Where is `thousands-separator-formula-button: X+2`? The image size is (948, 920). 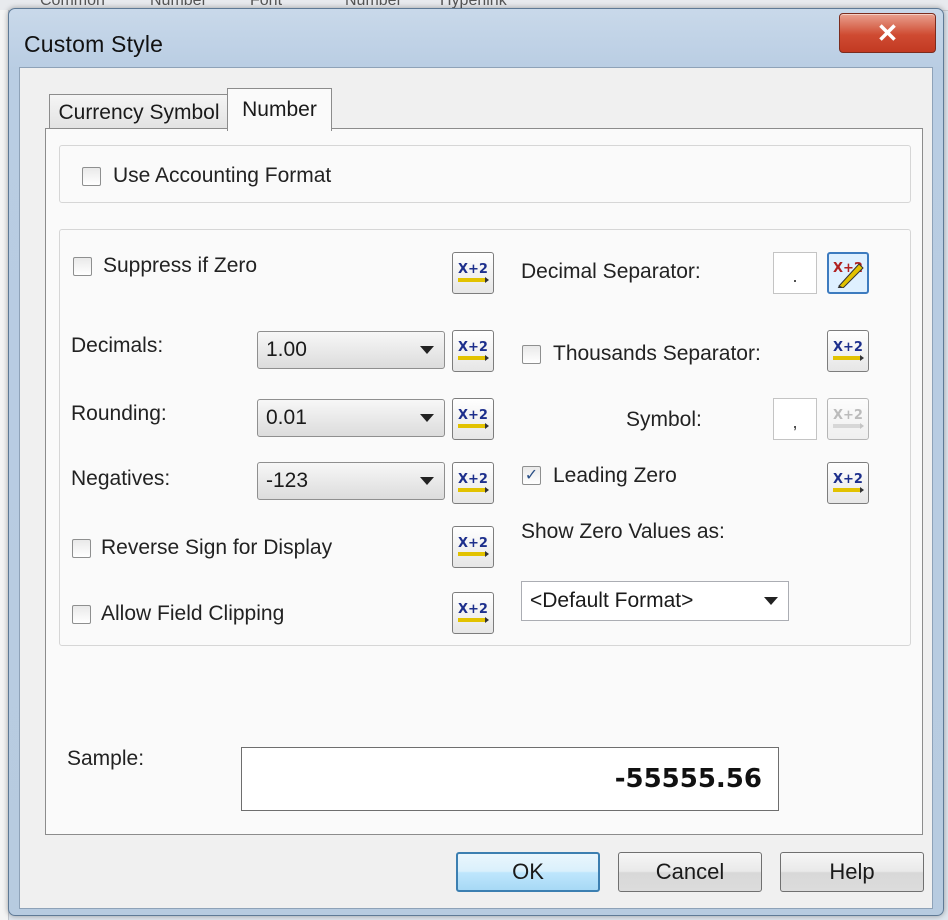
thousands-separator-formula-button: X+2 is located at coordinates (848, 351).